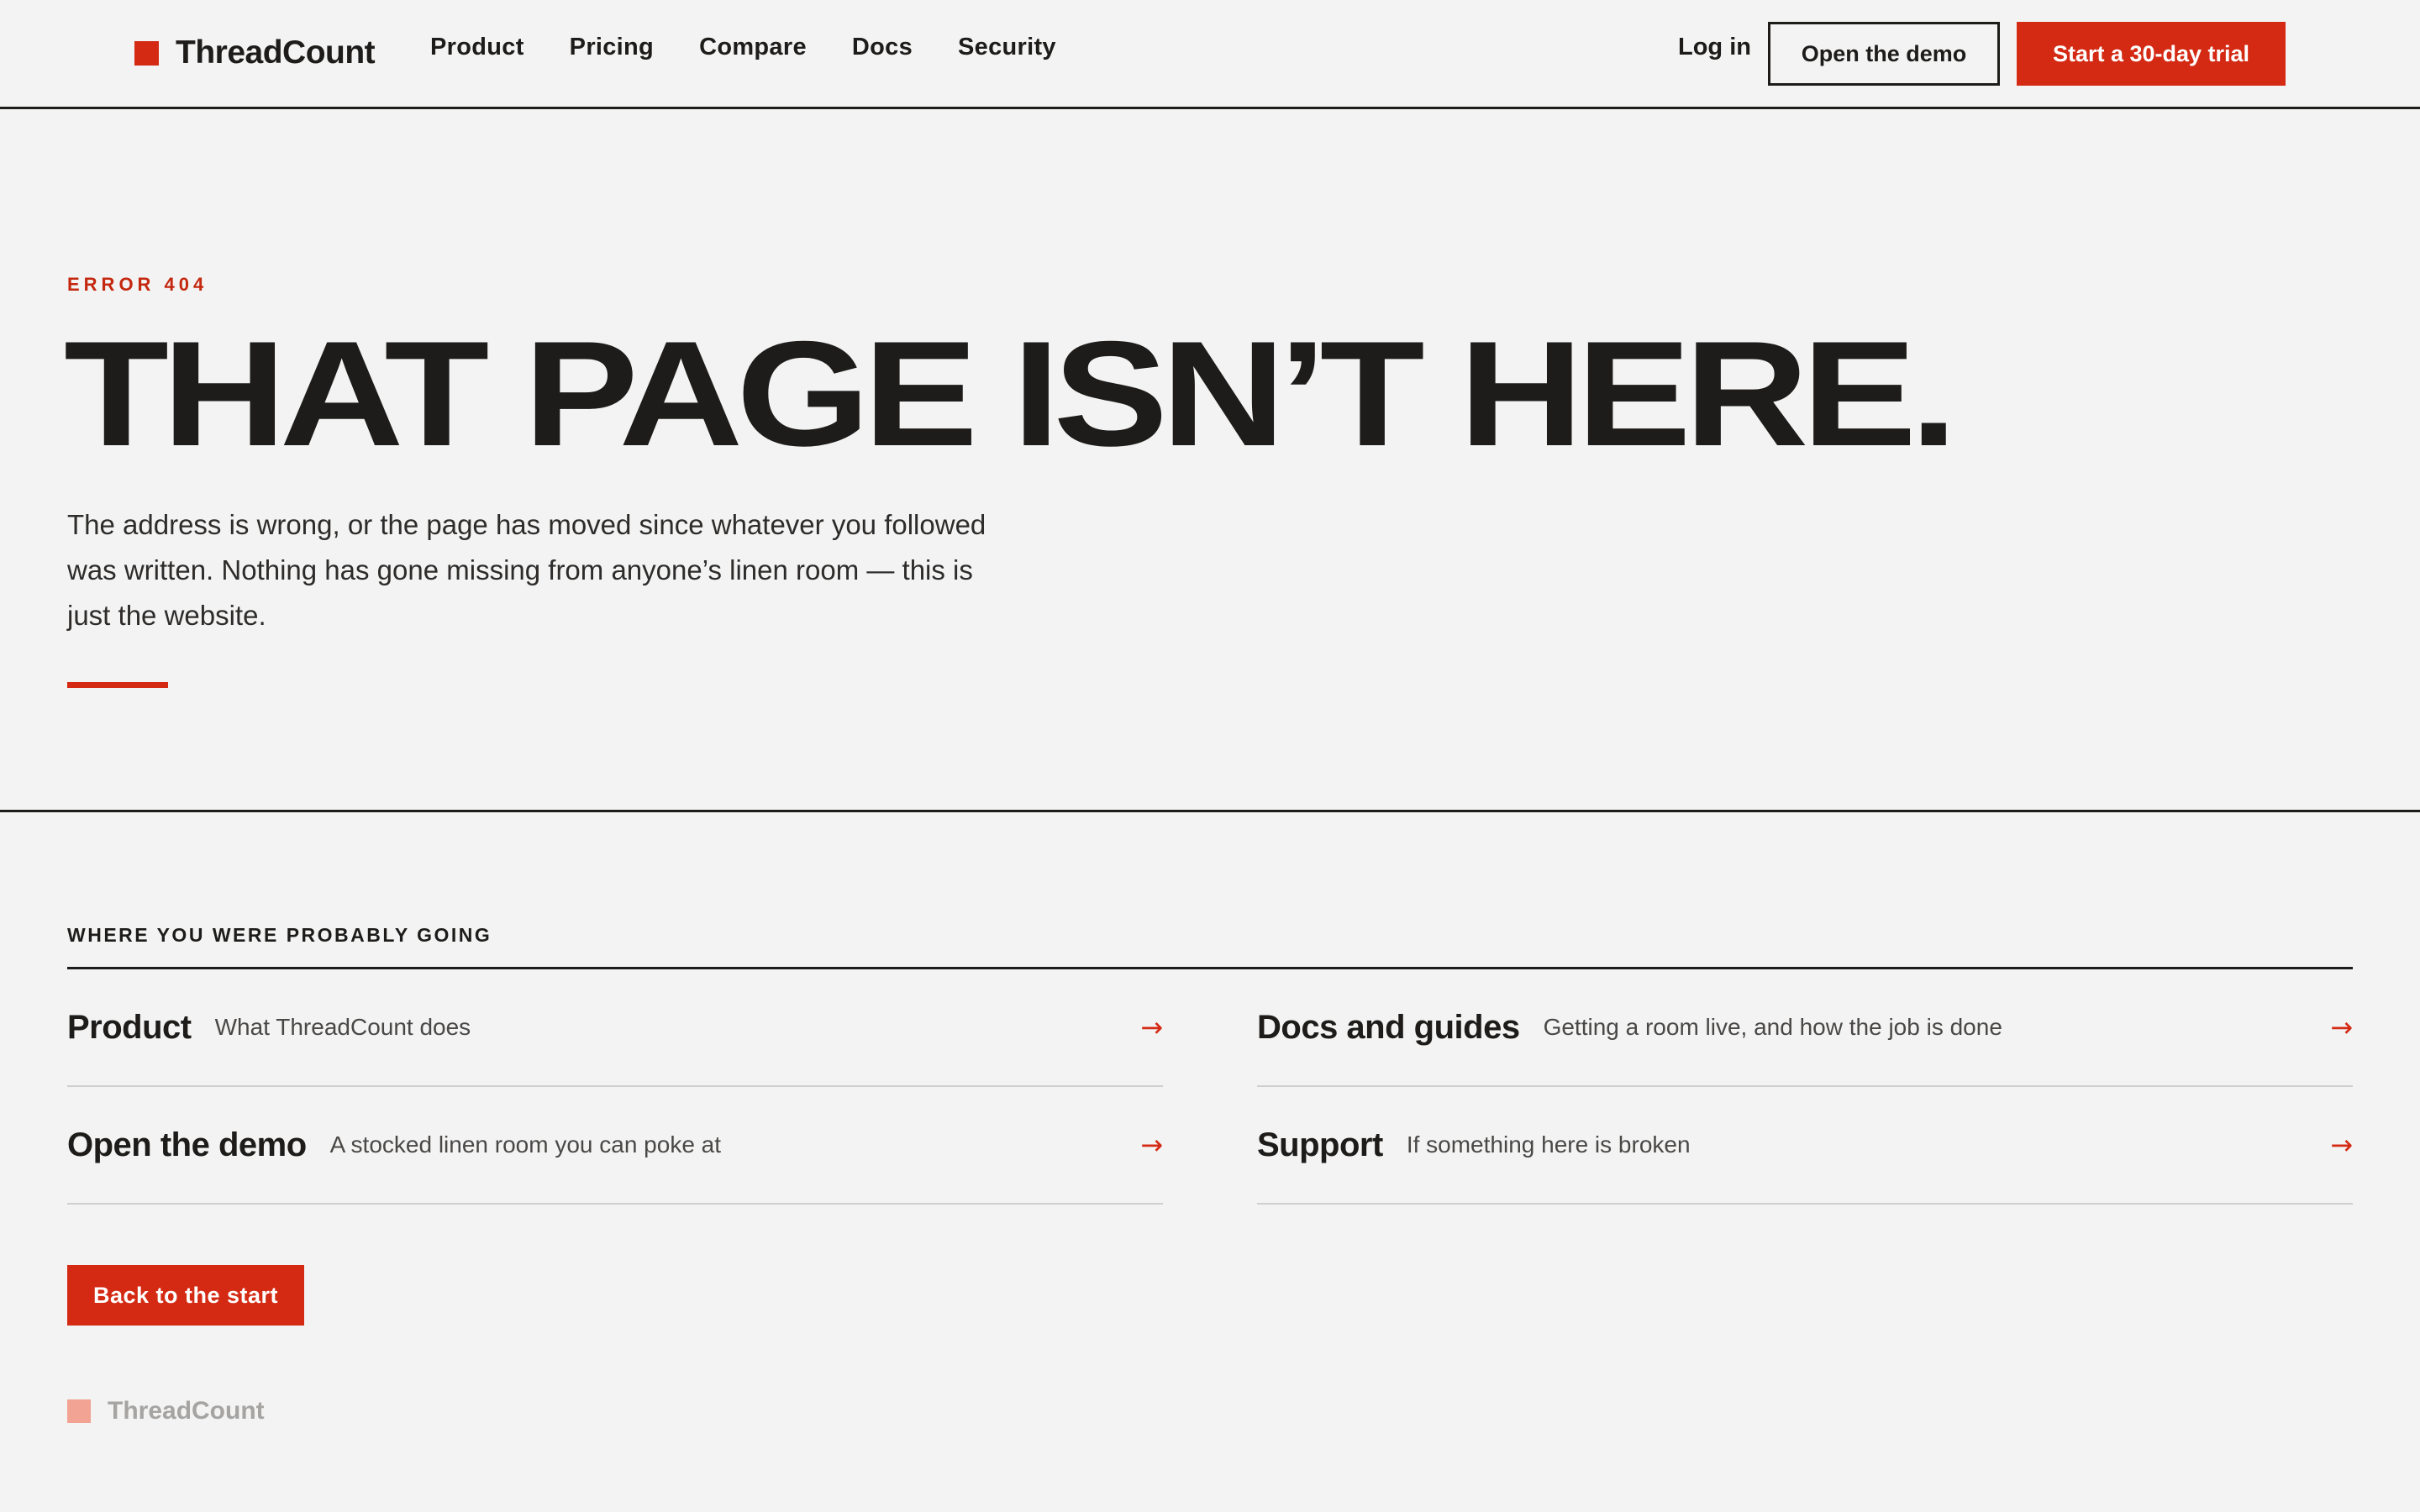 This screenshot has width=2420, height=1512. Describe the element at coordinates (2151, 54) in the screenshot. I see `start-trial-button: Start a 30-day trial` at that location.